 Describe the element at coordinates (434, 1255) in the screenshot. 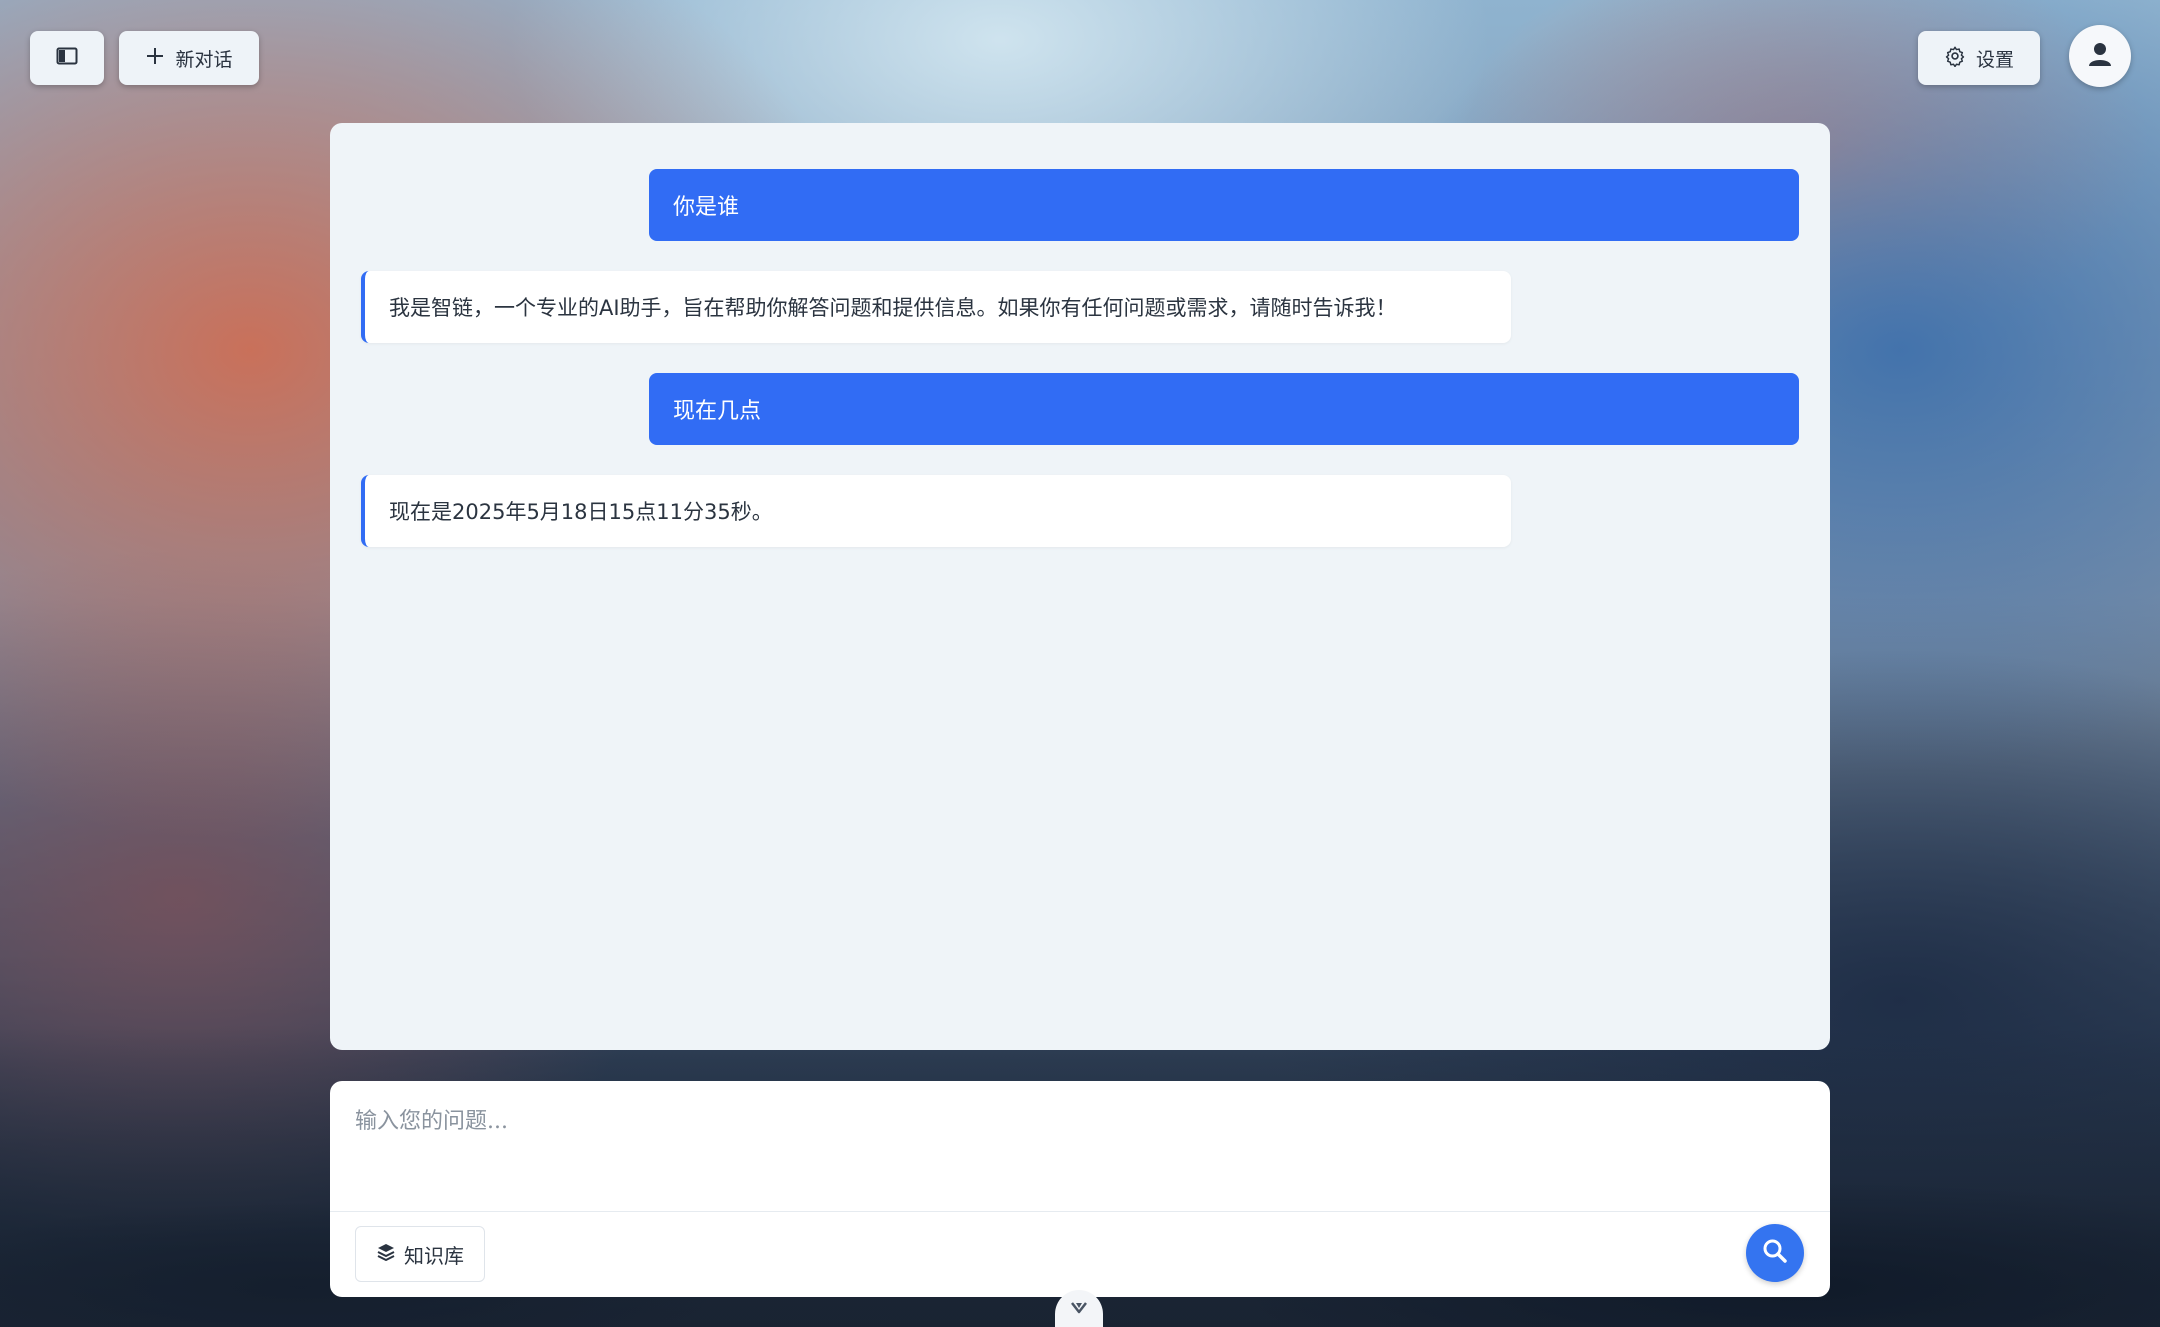

I see `knowledge-base-label: 知识库` at that location.